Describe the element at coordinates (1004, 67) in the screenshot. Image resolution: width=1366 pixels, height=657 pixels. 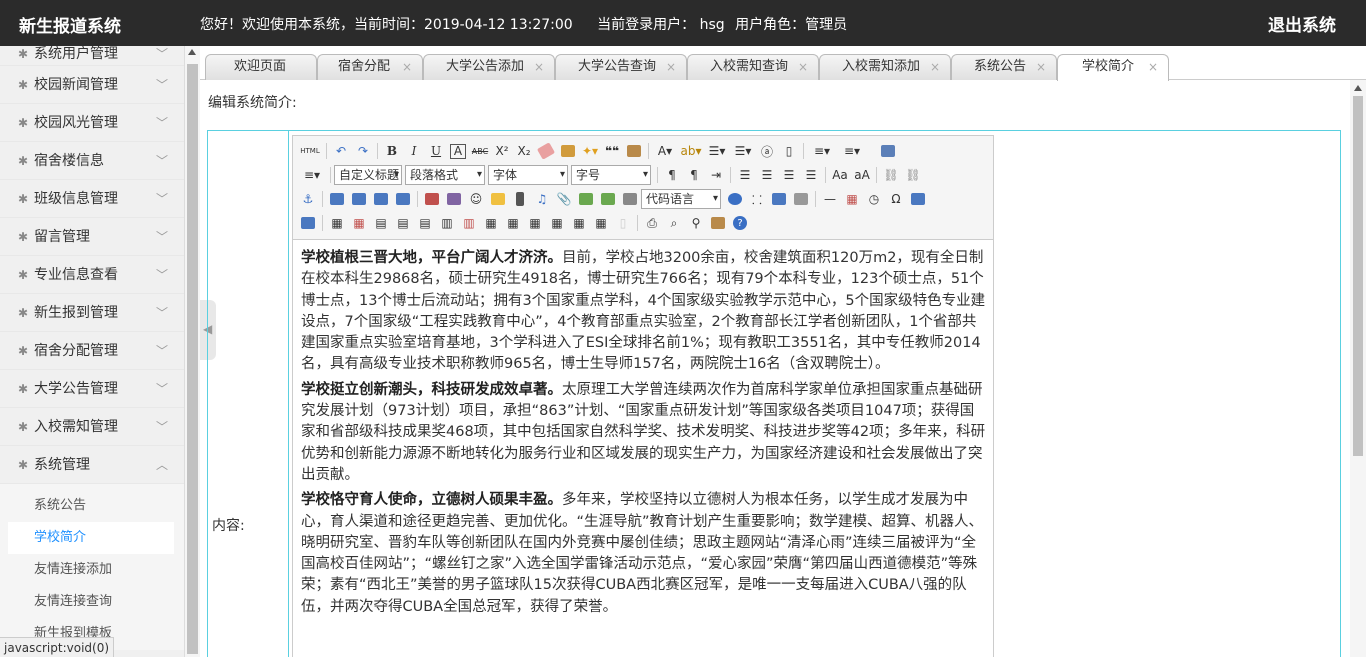
I see `tab-system-notice: 系统公告 ×` at that location.